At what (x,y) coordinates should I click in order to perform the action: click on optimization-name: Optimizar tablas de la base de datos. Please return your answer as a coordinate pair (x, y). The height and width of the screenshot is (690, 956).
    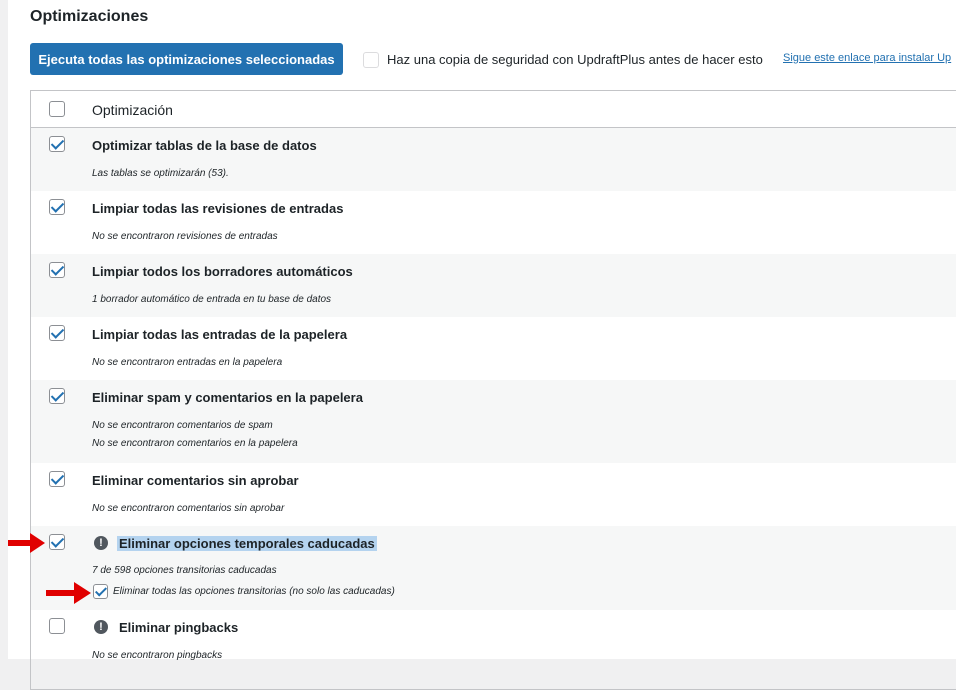
    Looking at the image, I should click on (204, 145).